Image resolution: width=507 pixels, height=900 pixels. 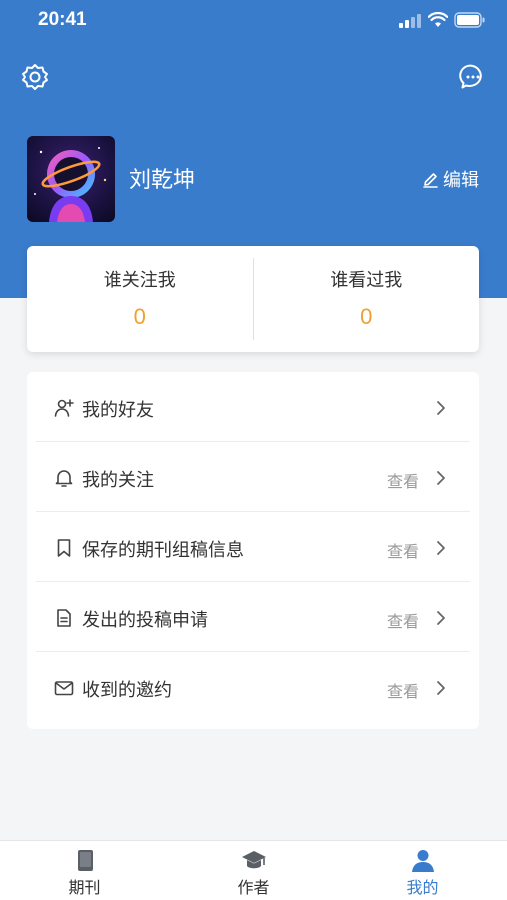 What do you see at coordinates (163, 550) in the screenshot?
I see `menu-label: 保存的期刊组稿信息` at bounding box center [163, 550].